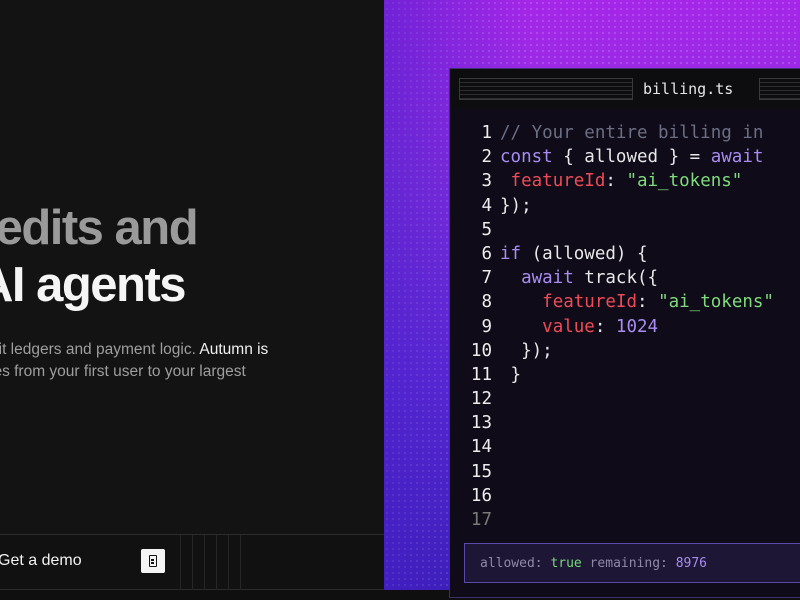 This screenshot has height=600, width=800. What do you see at coordinates (486, 302) in the screenshot?
I see `line-number: 8` at bounding box center [486, 302].